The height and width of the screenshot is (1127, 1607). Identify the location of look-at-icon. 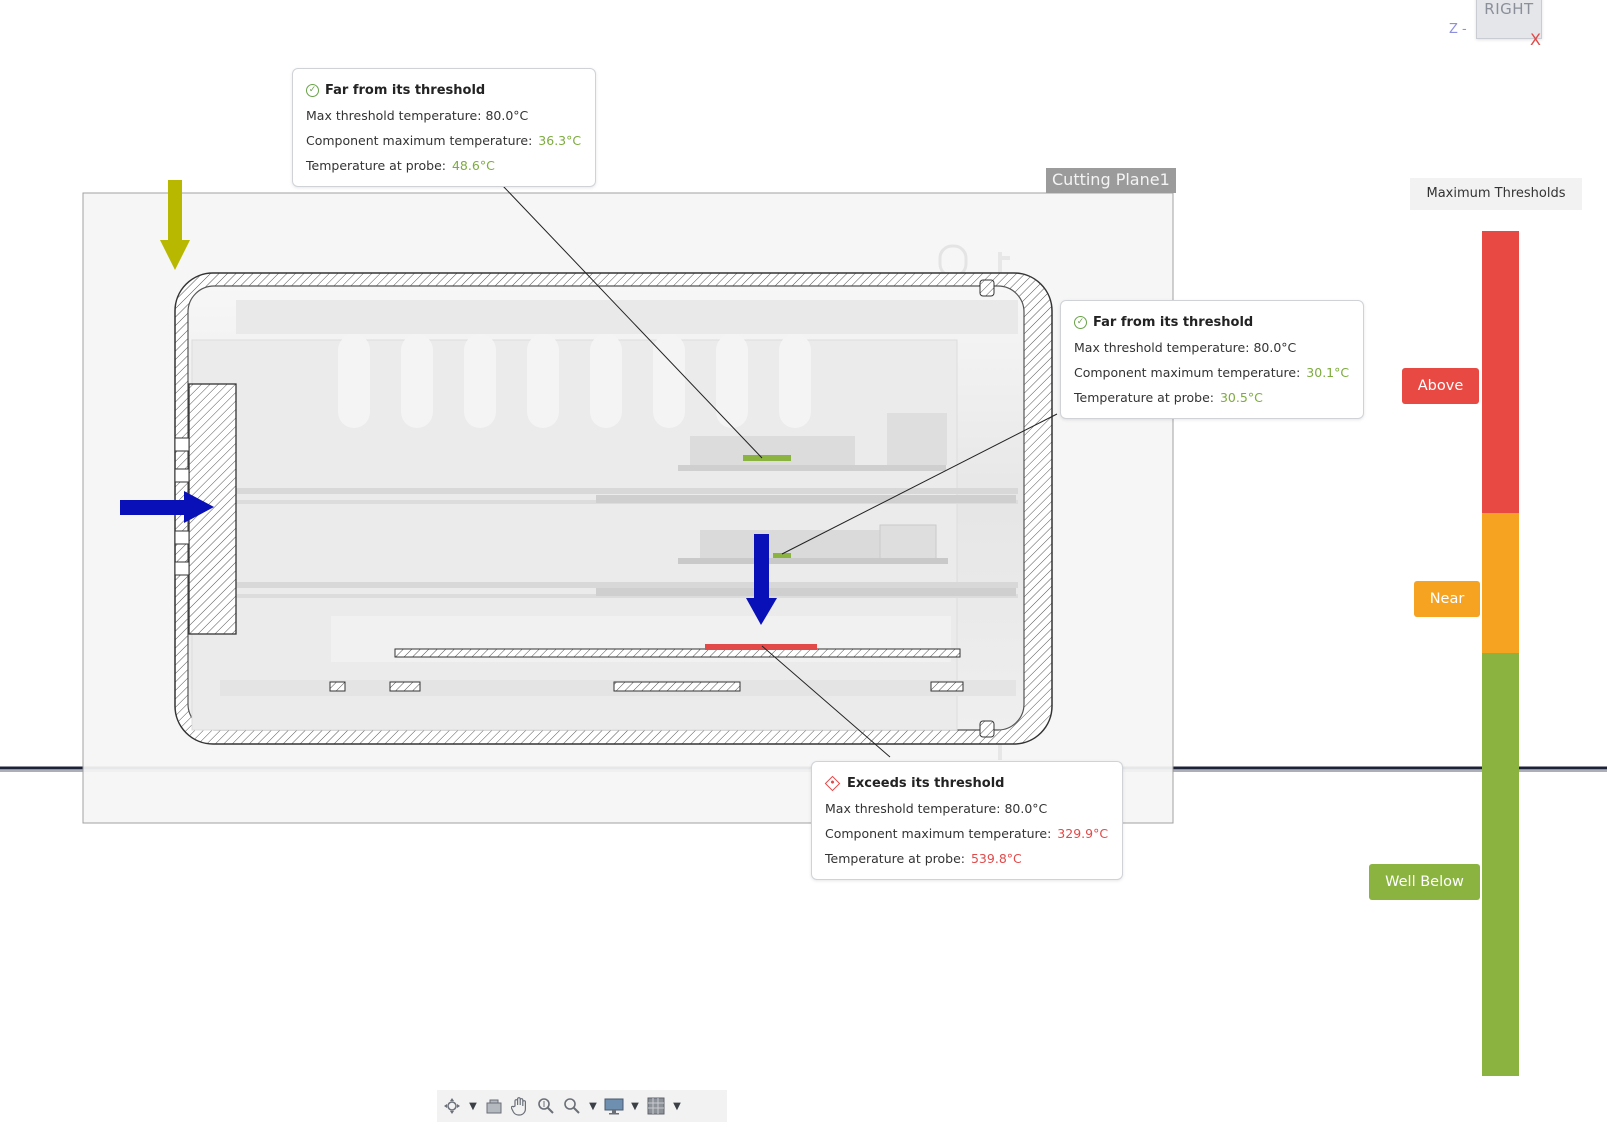
(494, 1106).